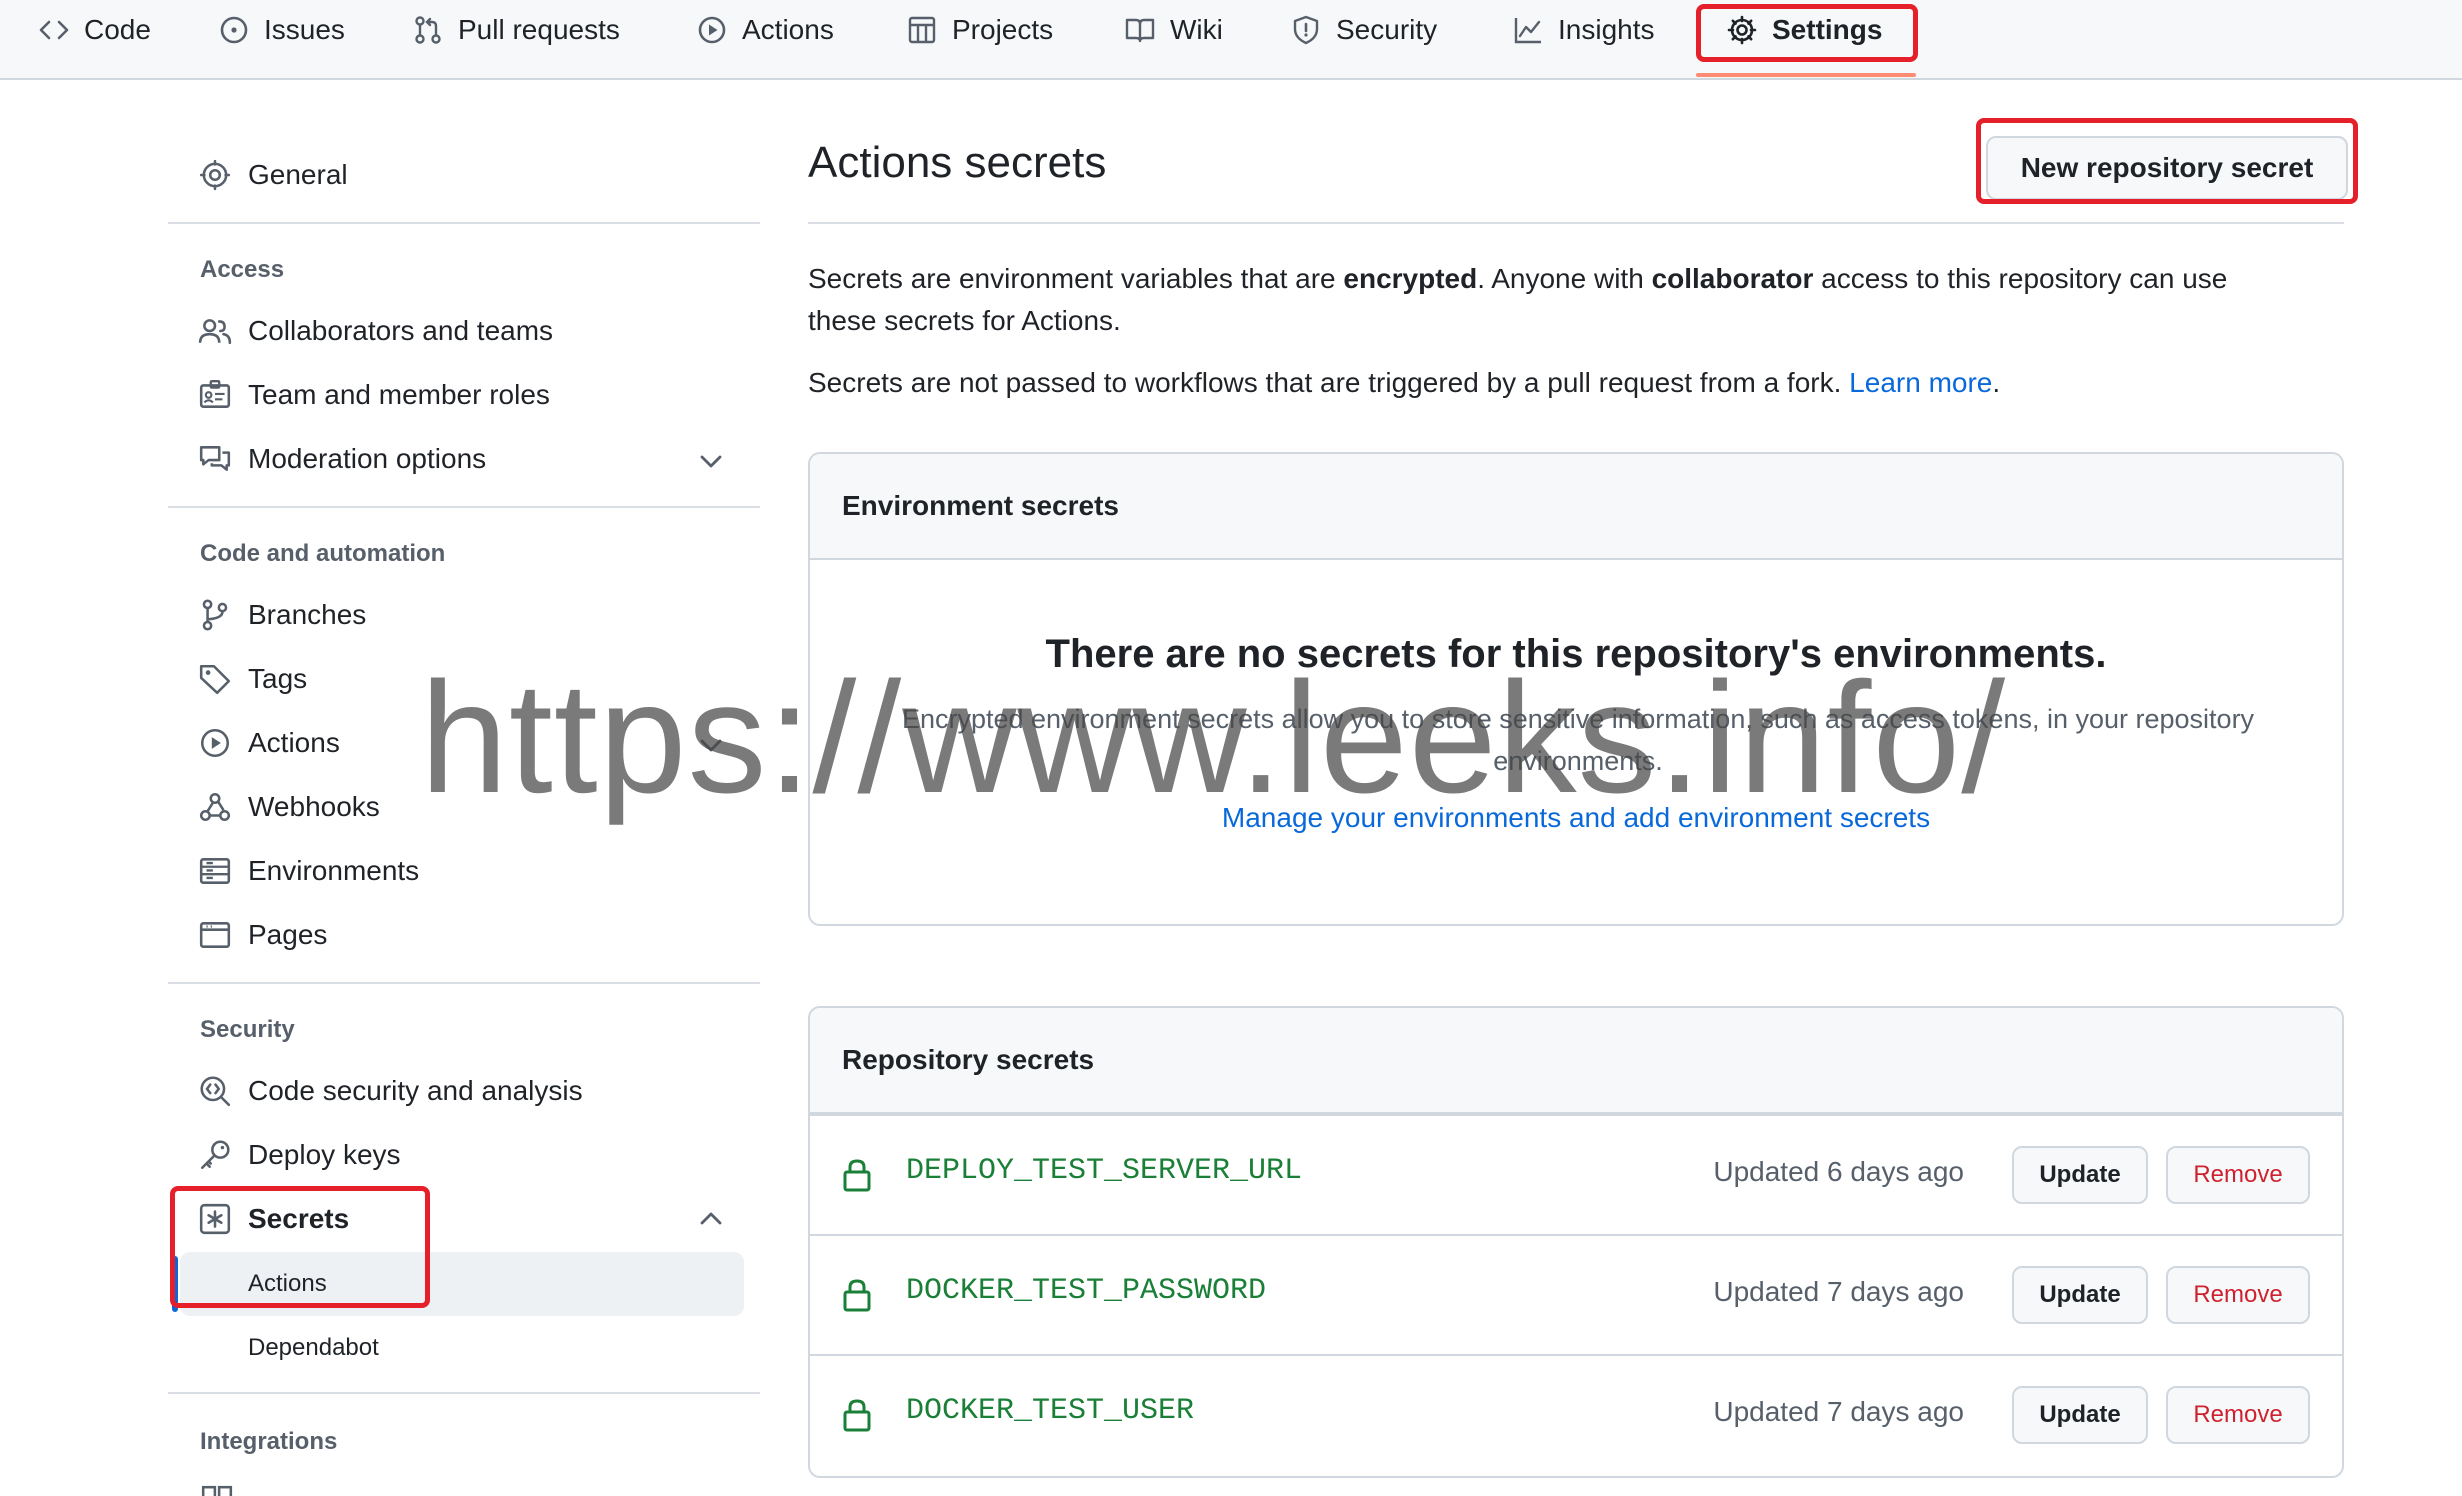 This screenshot has width=2462, height=1496. I want to click on sidebar-item-environments: Environments, so click(308, 871).